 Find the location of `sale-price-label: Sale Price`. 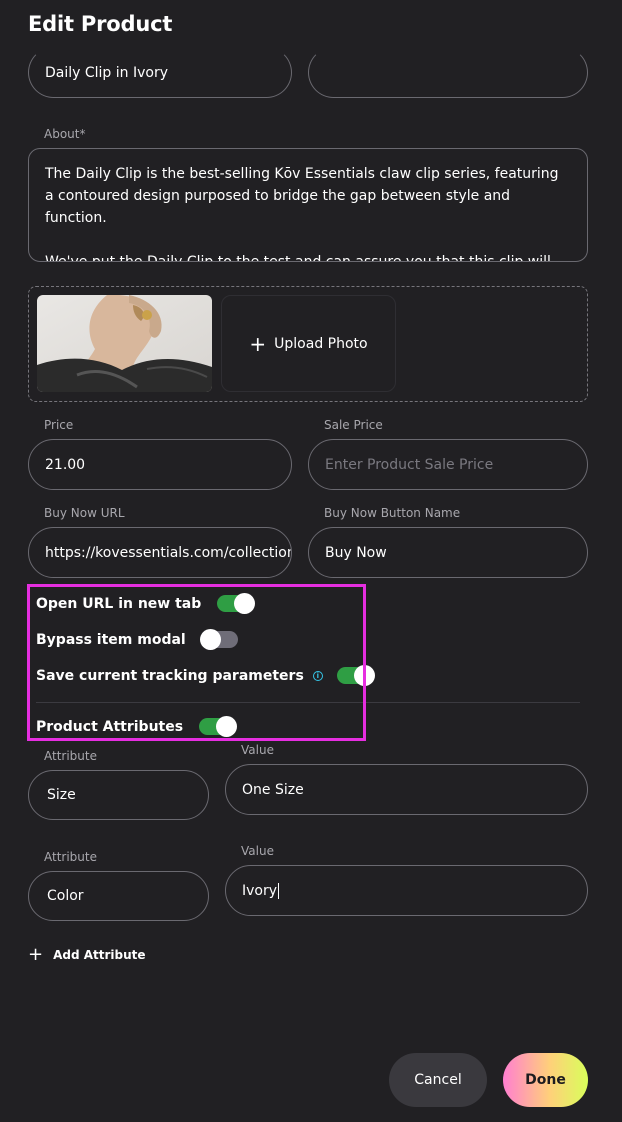

sale-price-label: Sale Price is located at coordinates (353, 425).